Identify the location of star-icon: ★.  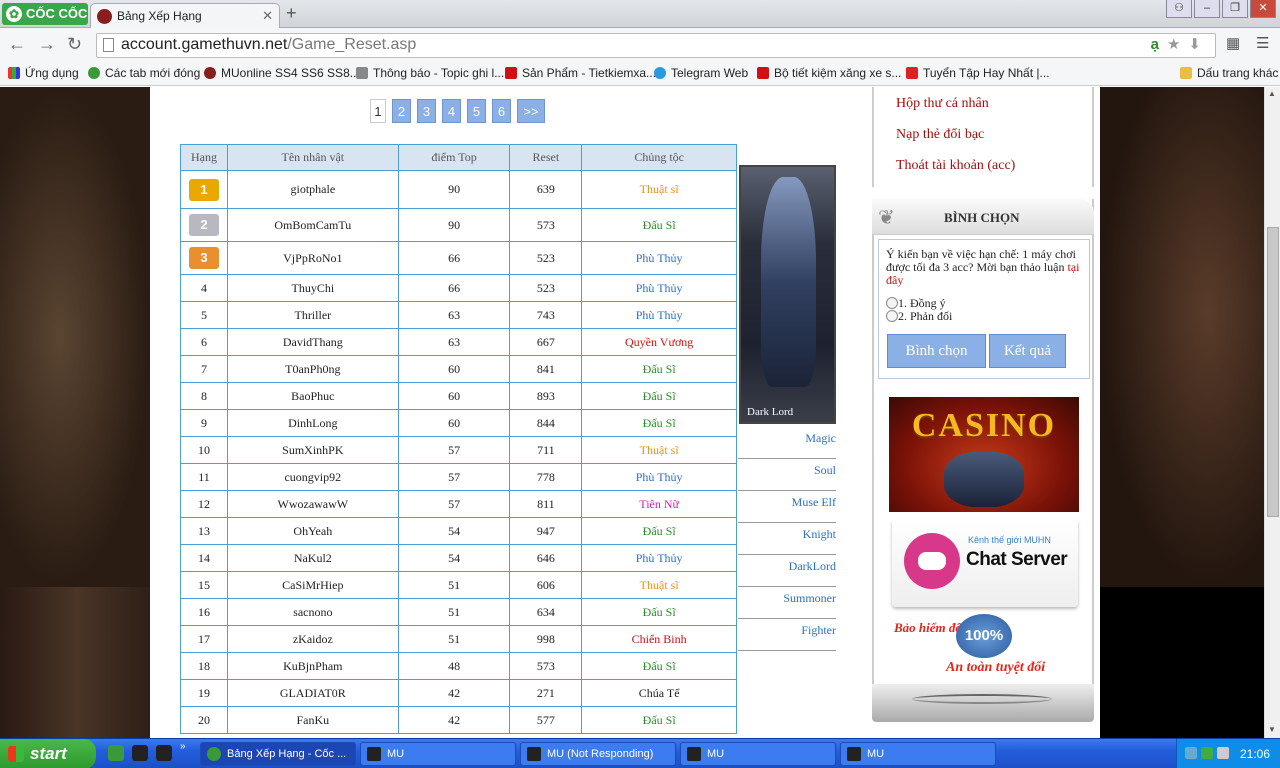
(1177, 44).